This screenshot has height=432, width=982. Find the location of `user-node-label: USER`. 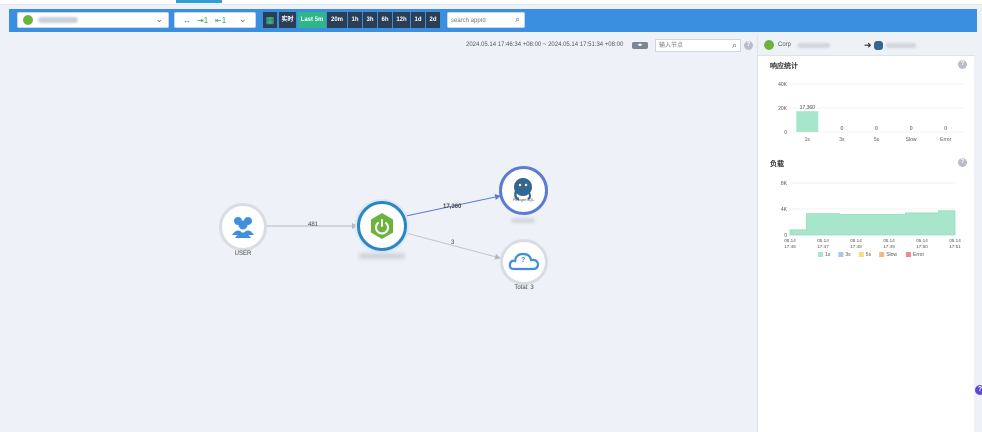

user-node-label: USER is located at coordinates (243, 254).